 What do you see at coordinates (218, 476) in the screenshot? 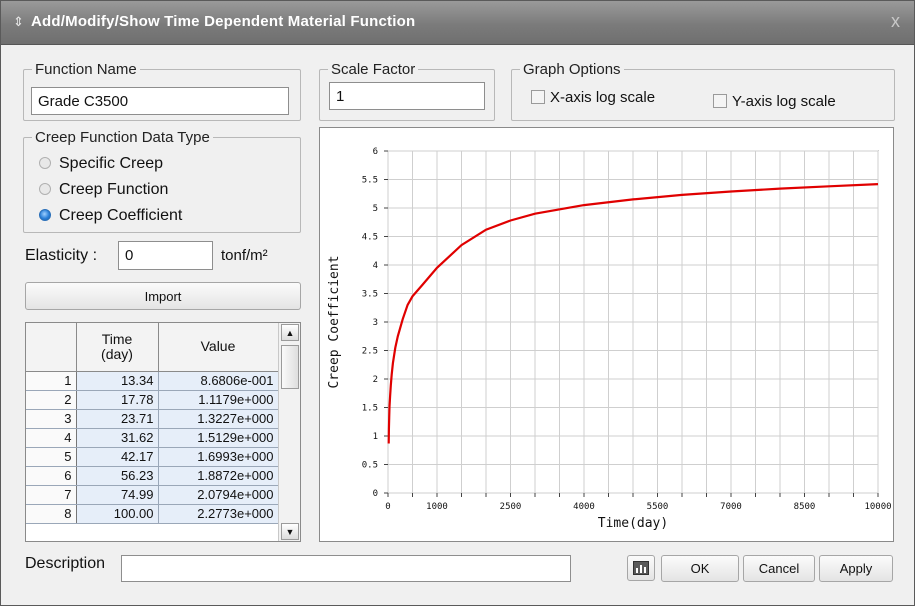
I see `value-cell: 1.8872e+000` at bounding box center [218, 476].